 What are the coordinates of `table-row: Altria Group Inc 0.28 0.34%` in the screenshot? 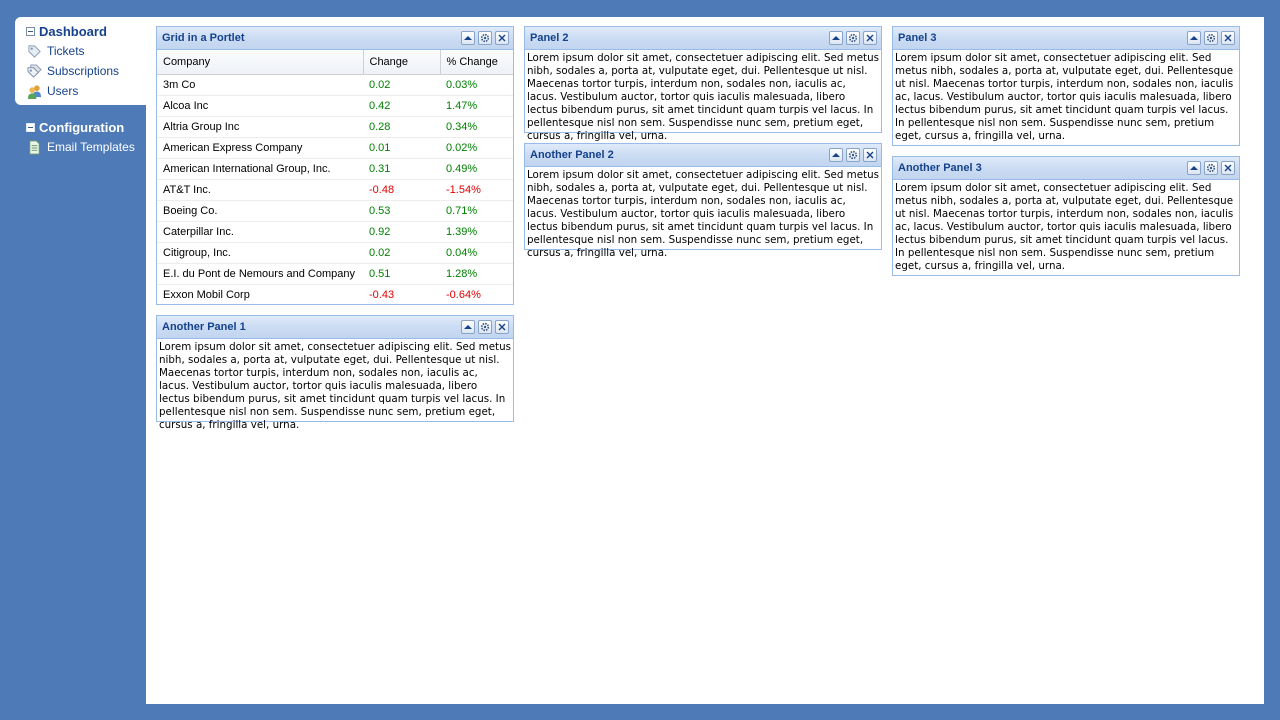 It's located at (335, 127).